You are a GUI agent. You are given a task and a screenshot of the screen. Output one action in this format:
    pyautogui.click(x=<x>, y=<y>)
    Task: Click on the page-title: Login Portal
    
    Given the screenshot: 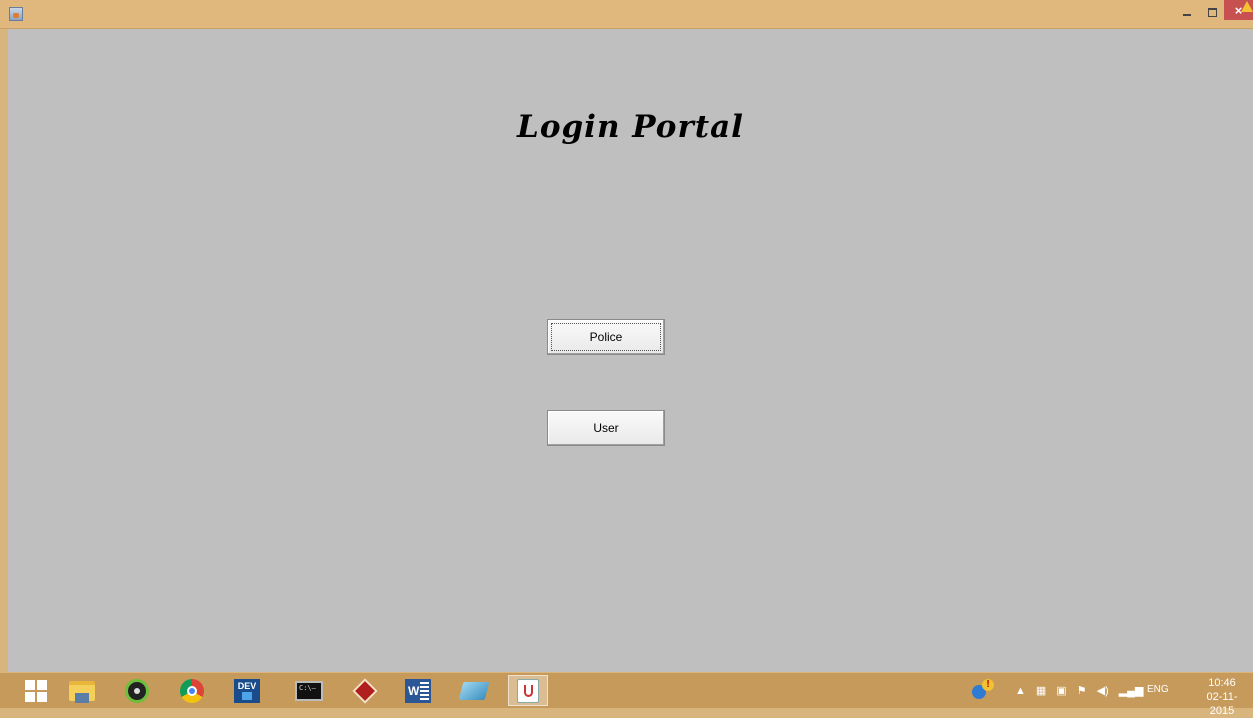 What is the action you would take?
    pyautogui.click(x=630, y=127)
    